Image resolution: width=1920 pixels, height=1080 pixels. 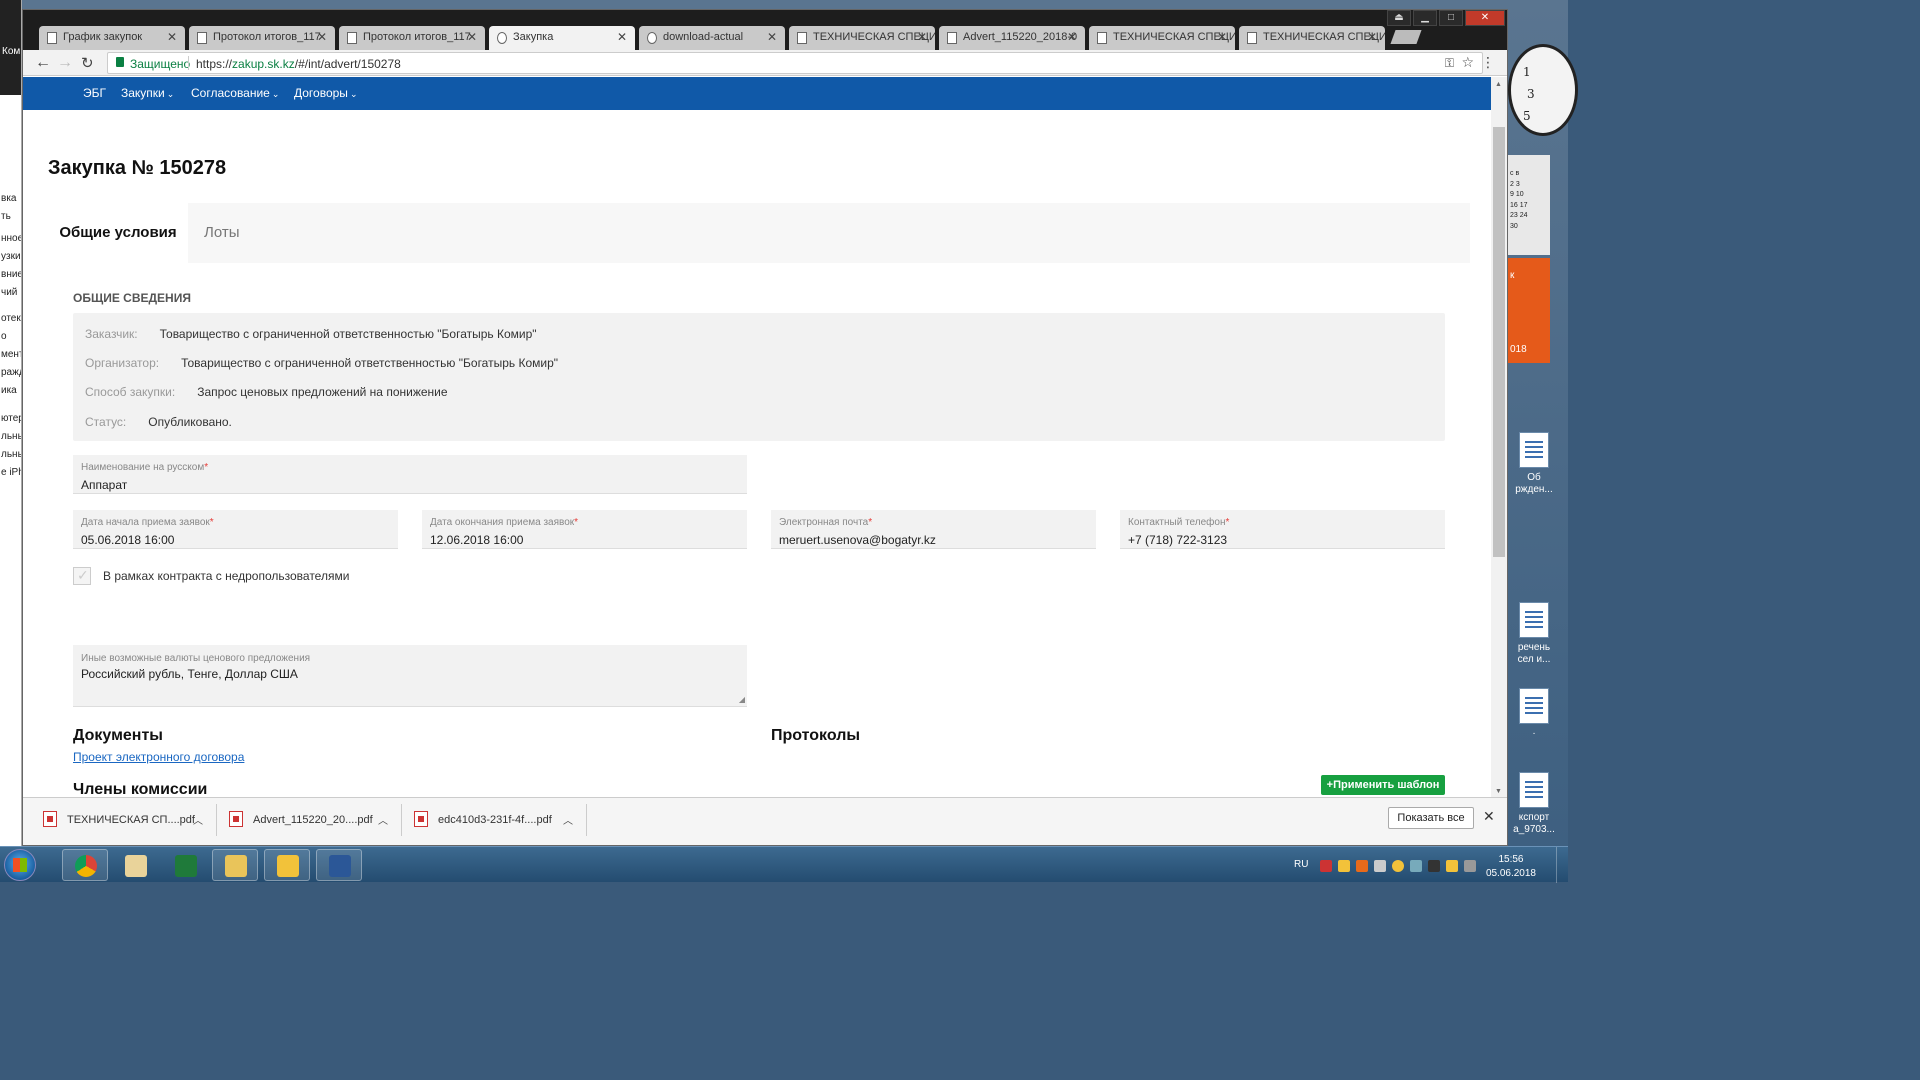 I want to click on background-item: ика, so click(x=9, y=390).